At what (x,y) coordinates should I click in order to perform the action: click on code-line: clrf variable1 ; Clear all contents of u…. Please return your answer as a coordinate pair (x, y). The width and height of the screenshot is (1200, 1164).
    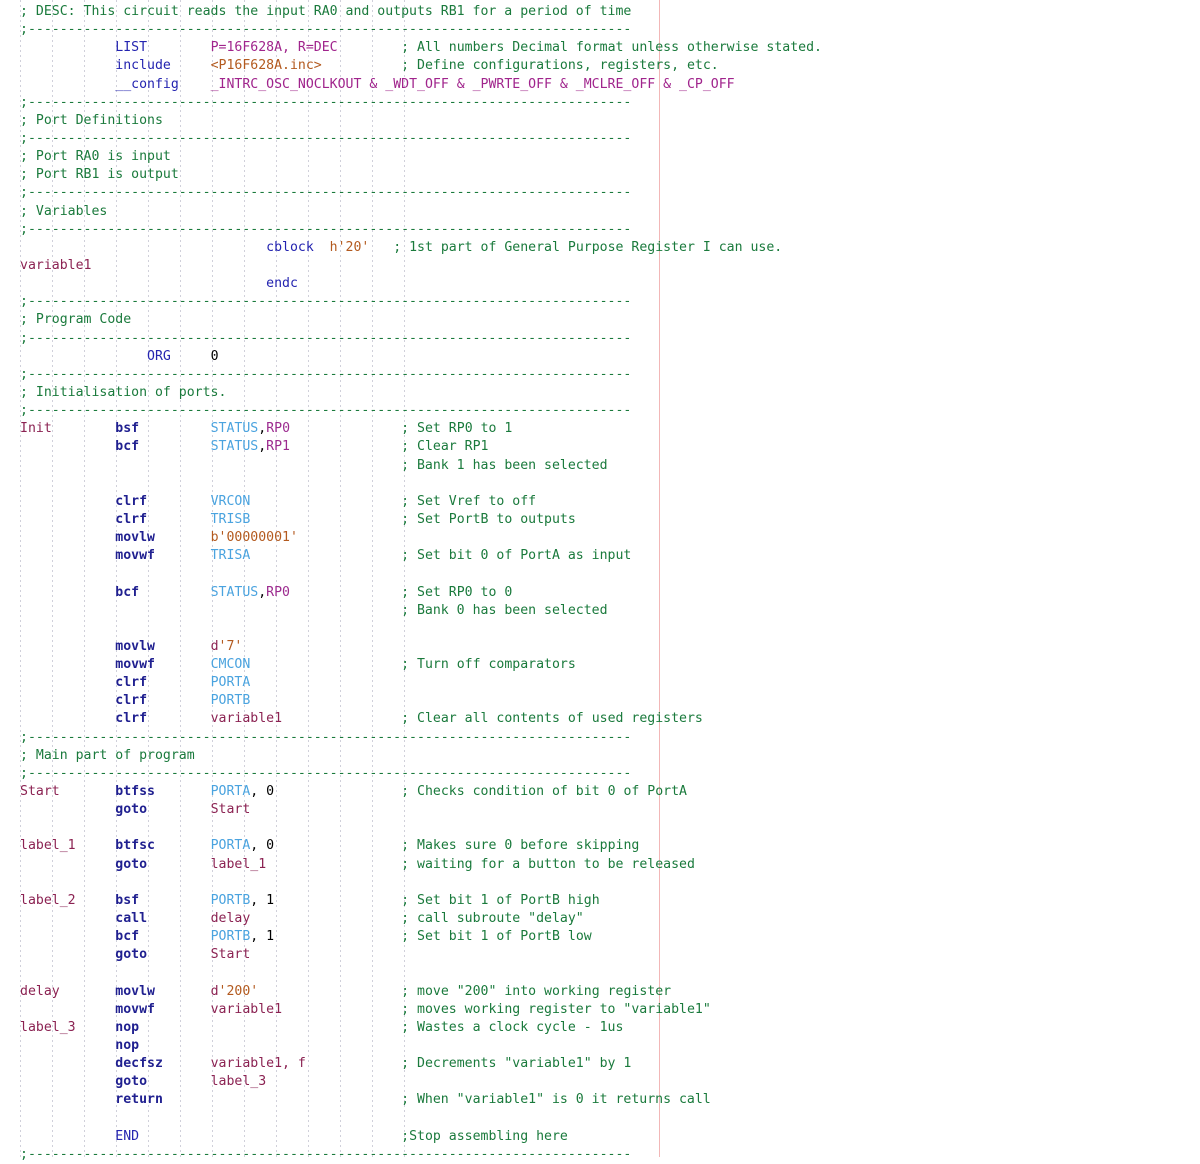
    Looking at the image, I should click on (421, 719).